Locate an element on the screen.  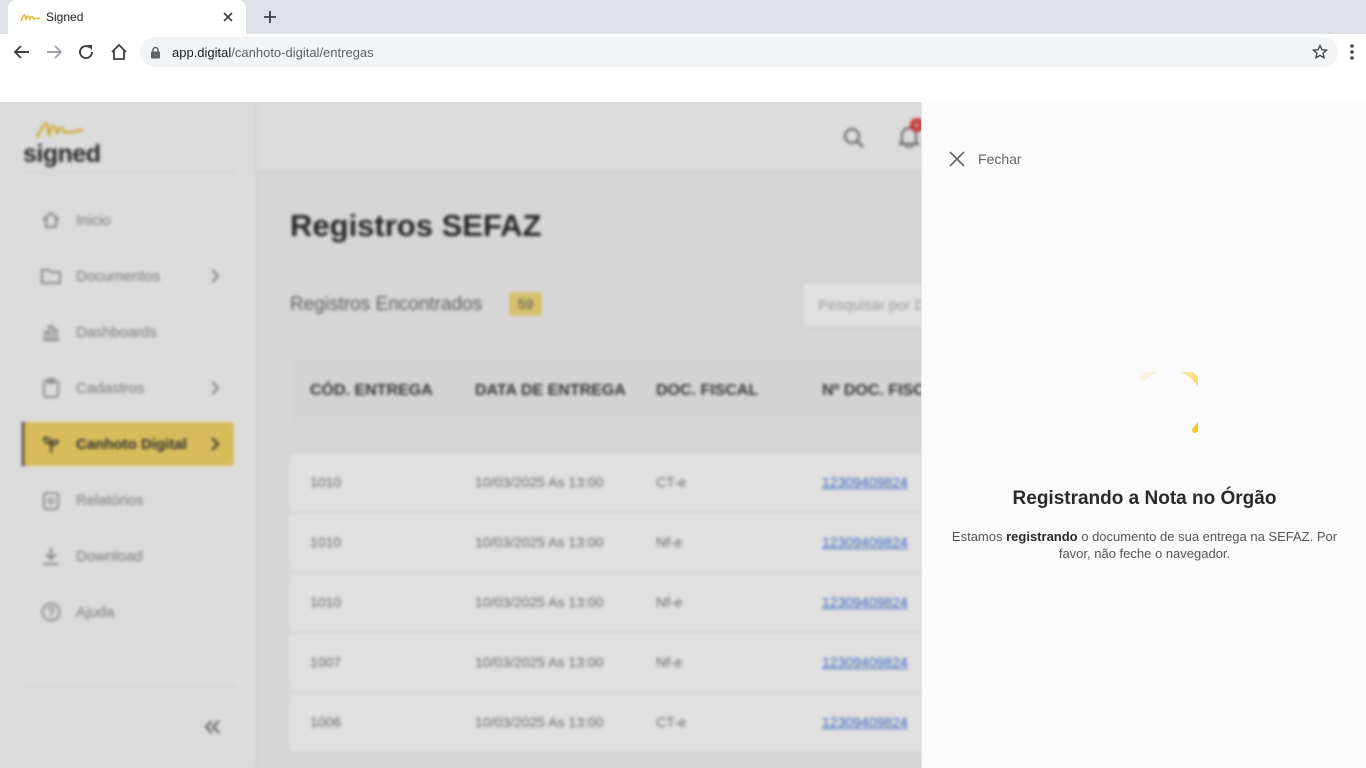
close-button: Fechar is located at coordinates (985, 159).